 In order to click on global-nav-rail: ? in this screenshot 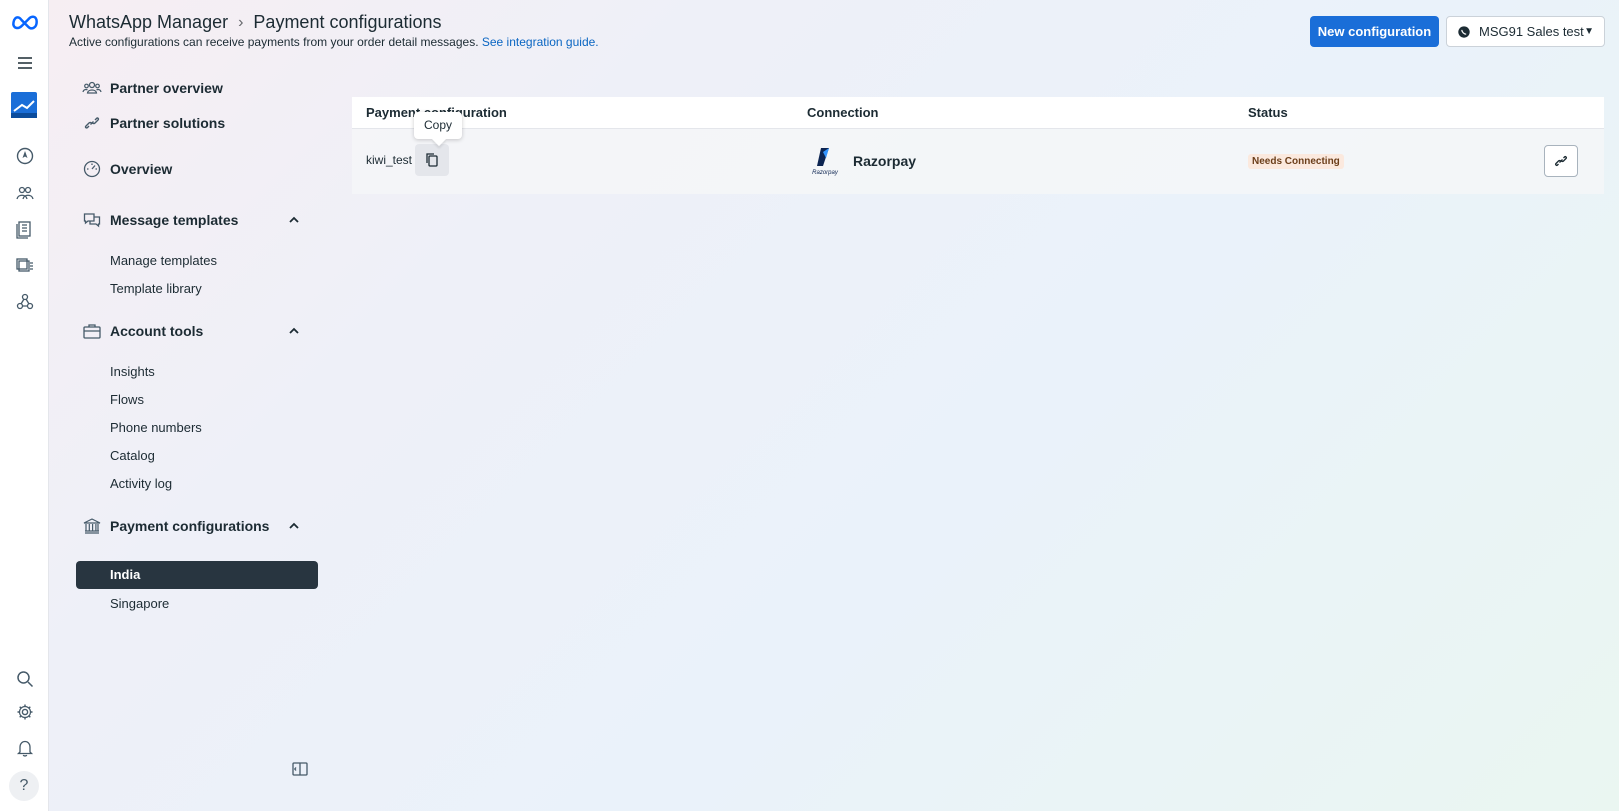, I will do `click(24, 405)`.